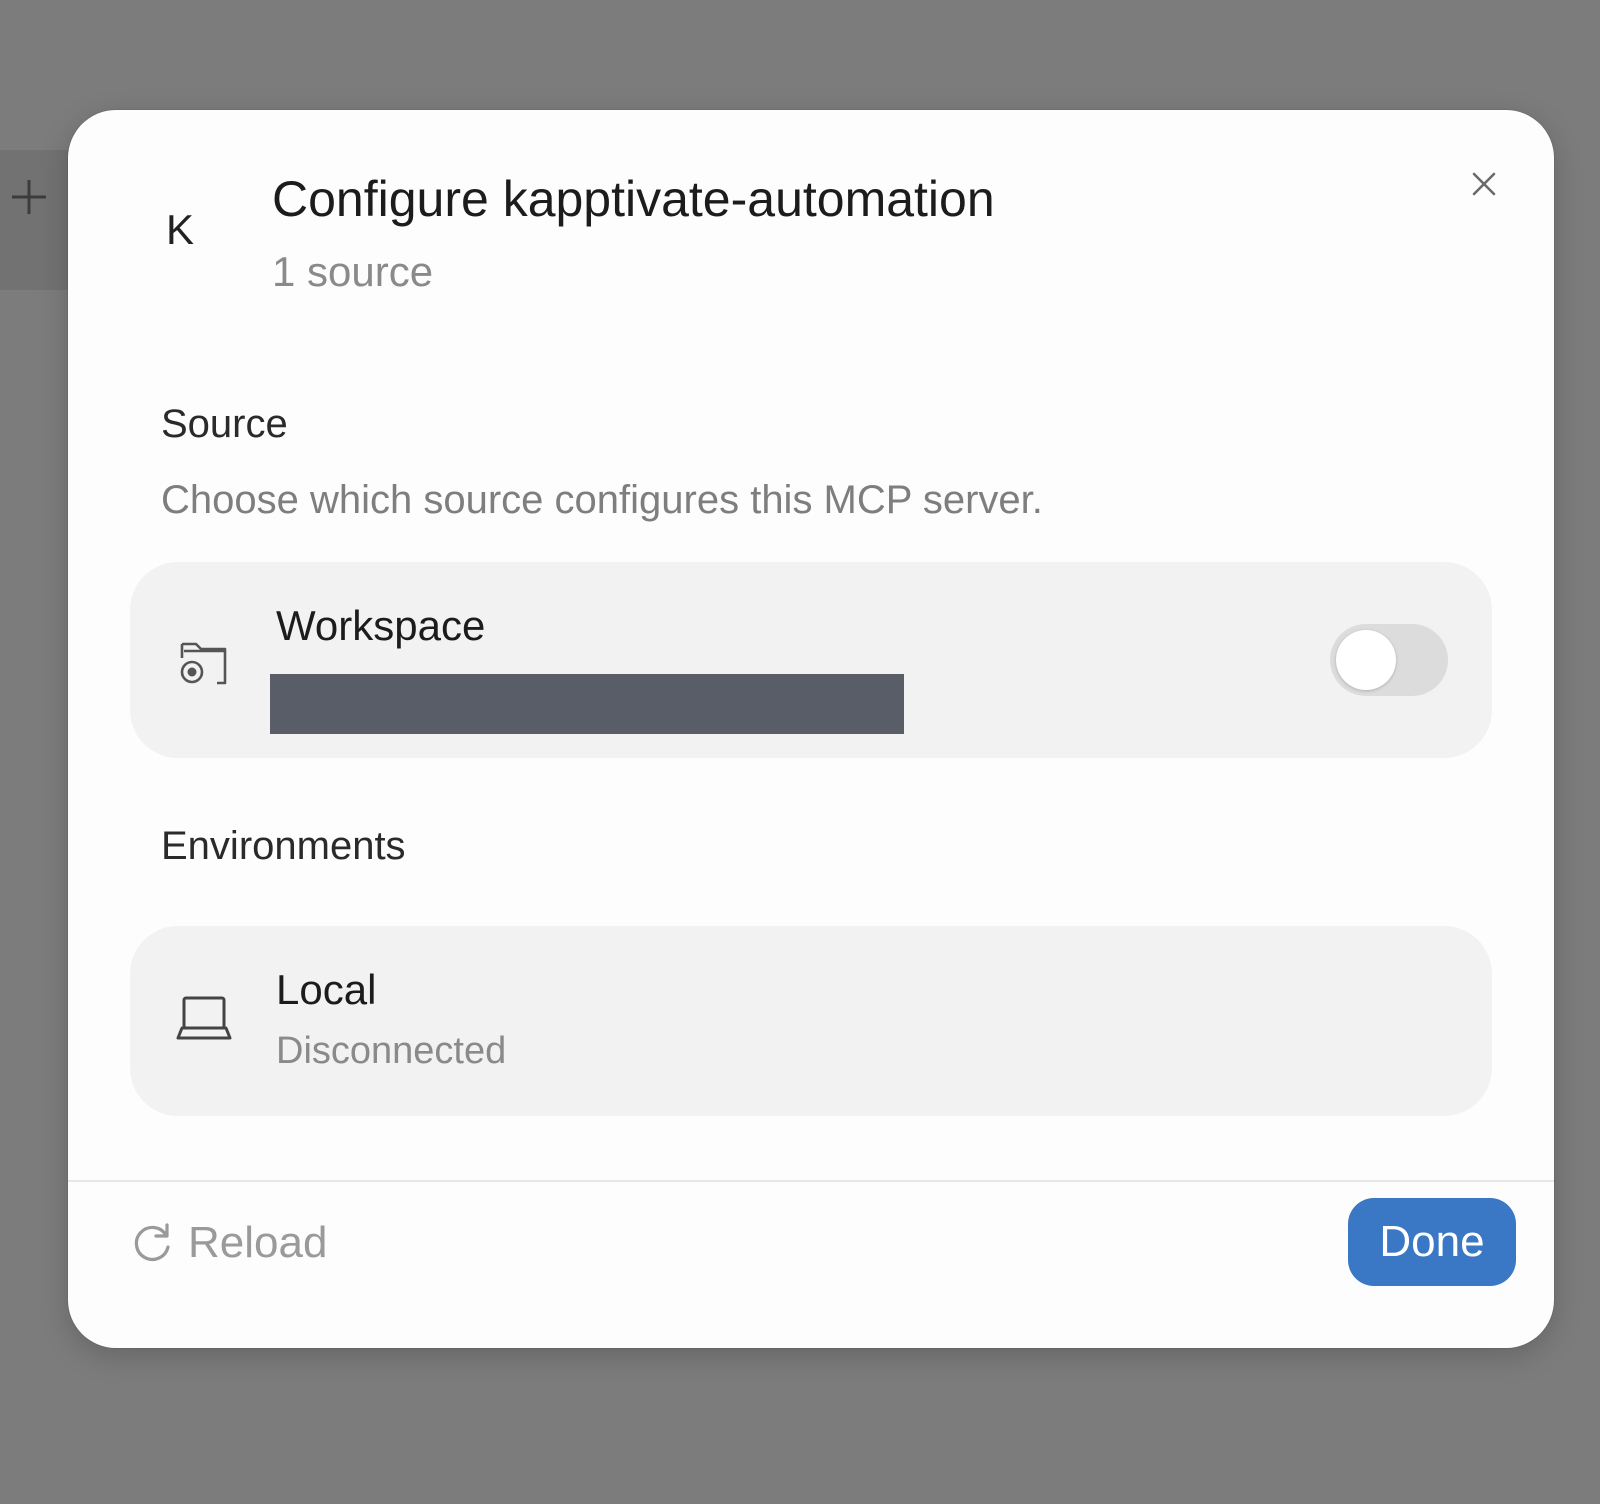 Image resolution: width=1600 pixels, height=1504 pixels. Describe the element at coordinates (1432, 1242) in the screenshot. I see `done-button: Done` at that location.